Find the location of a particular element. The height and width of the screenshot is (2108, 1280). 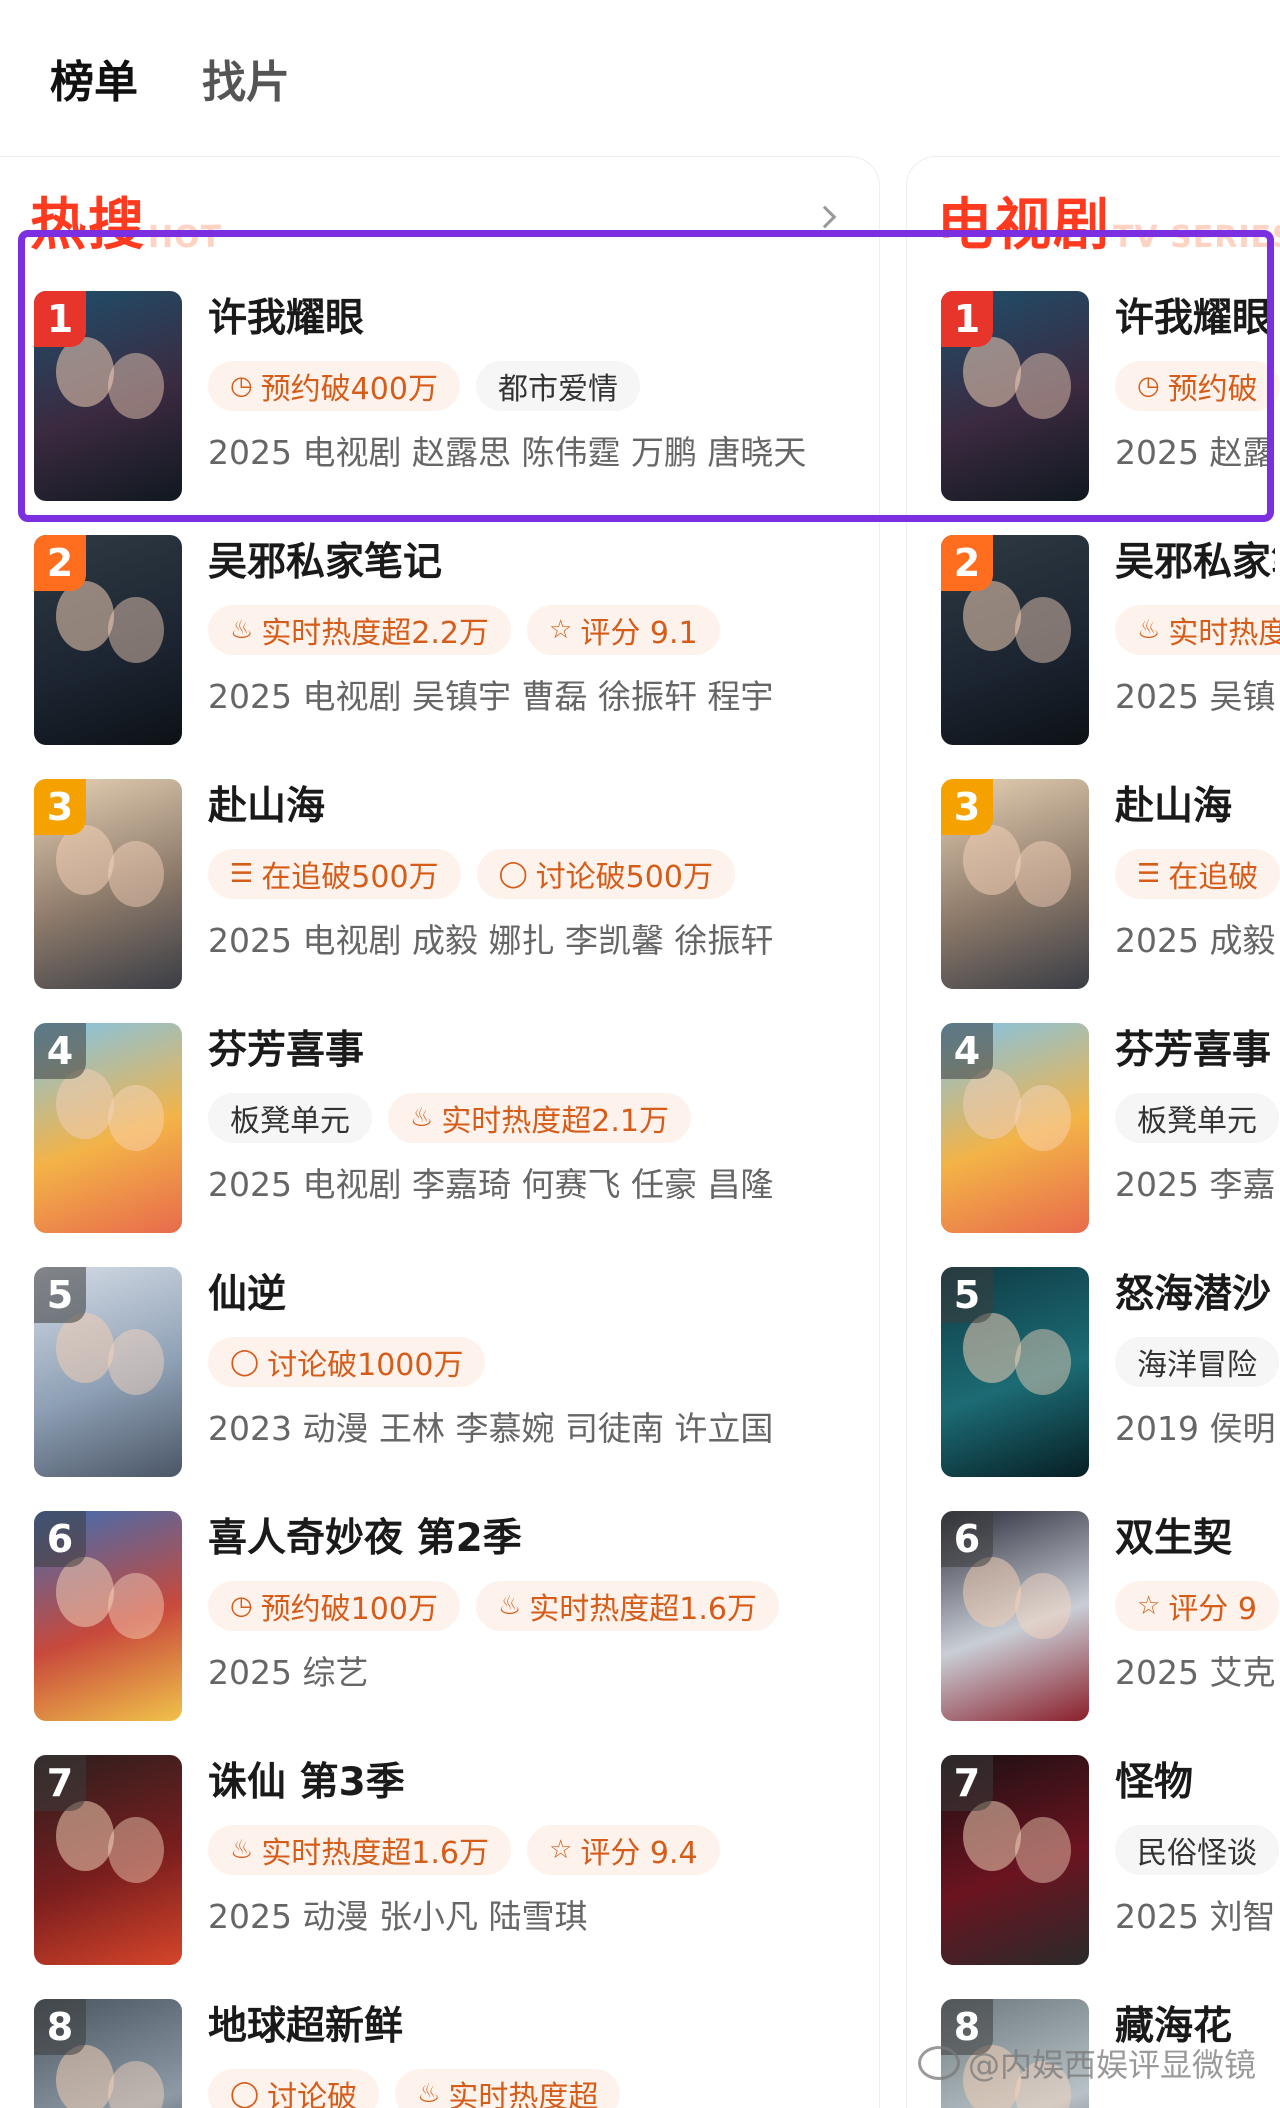

tag-label: 民俗怪谈 is located at coordinates (1197, 1853).